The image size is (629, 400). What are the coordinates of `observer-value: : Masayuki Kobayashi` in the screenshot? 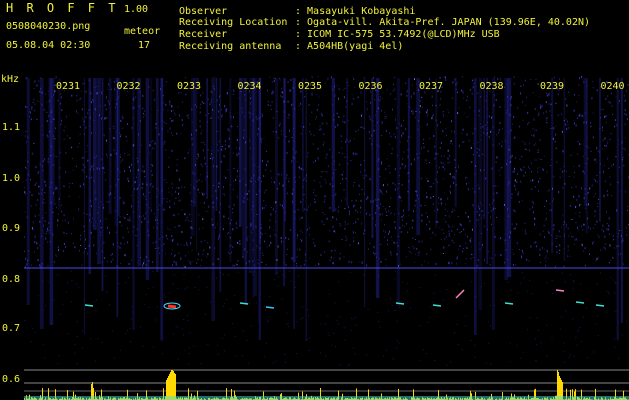 It's located at (355, 11).